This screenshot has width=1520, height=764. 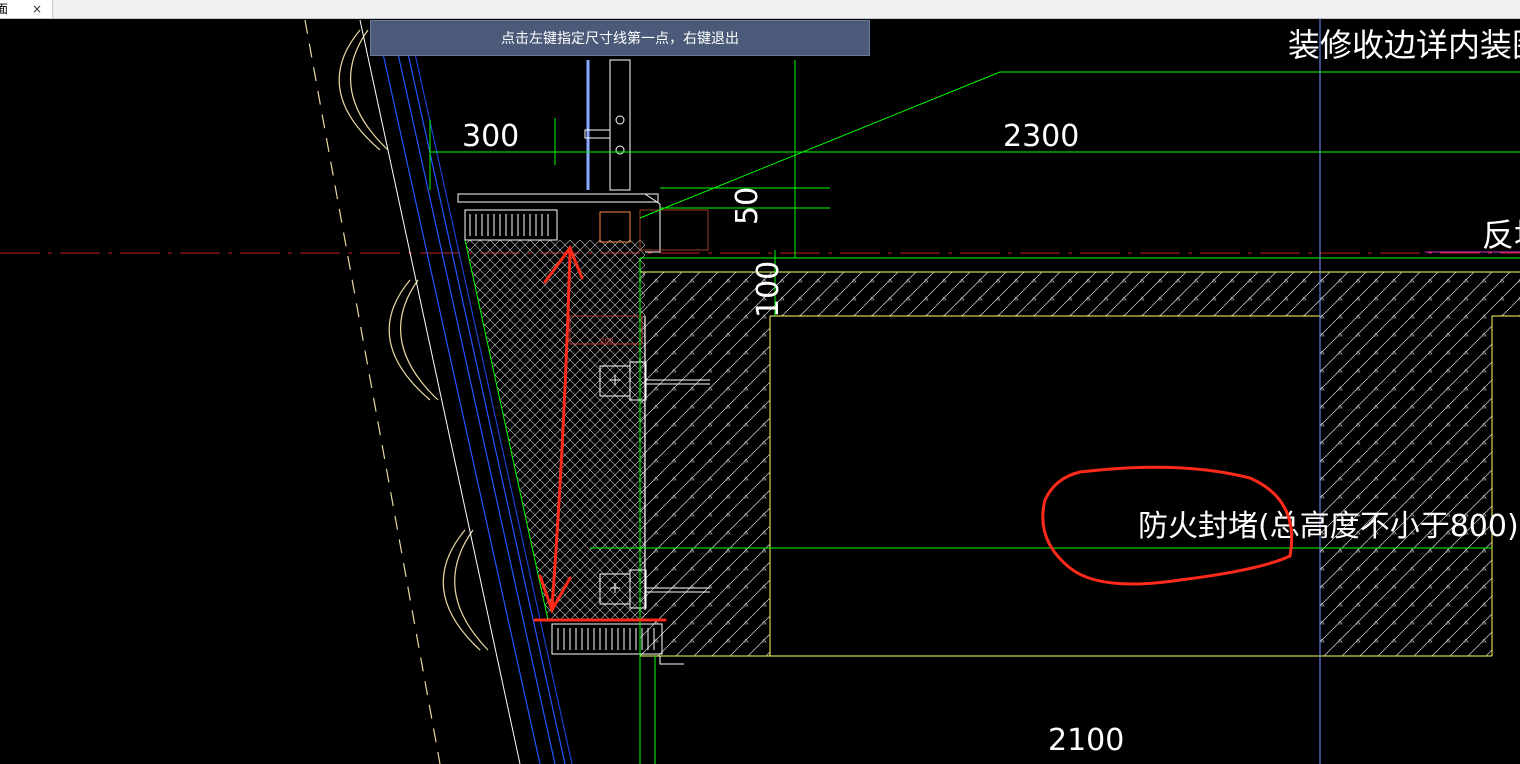 What do you see at coordinates (4, 9) in the screenshot?
I see `document-tab-label: 面` at bounding box center [4, 9].